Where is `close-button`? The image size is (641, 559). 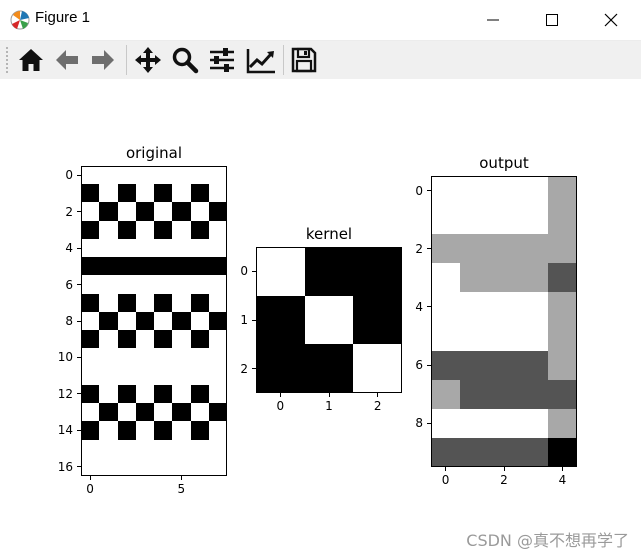
close-button is located at coordinates (611, 20).